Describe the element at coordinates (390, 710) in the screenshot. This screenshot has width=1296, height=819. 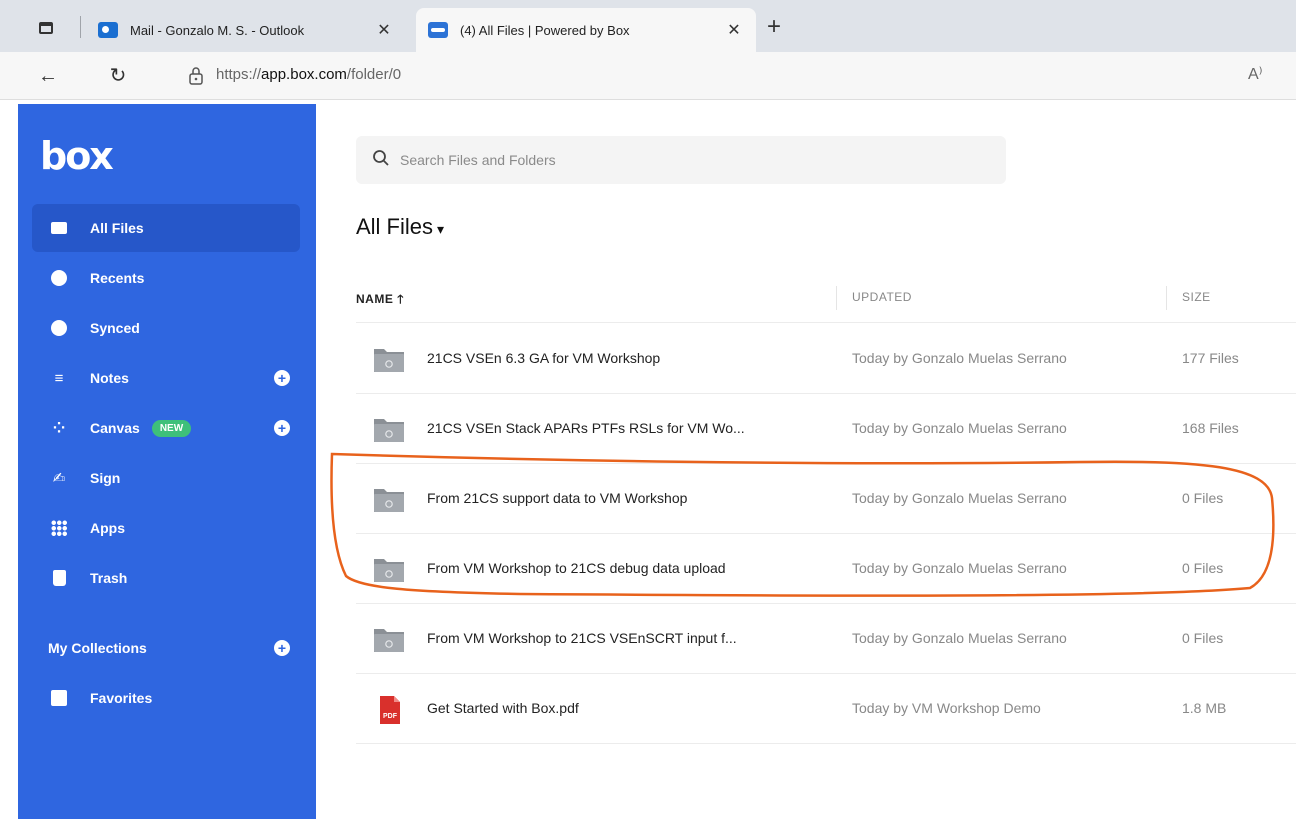
I see `pdf-file-icon: PDF` at that location.